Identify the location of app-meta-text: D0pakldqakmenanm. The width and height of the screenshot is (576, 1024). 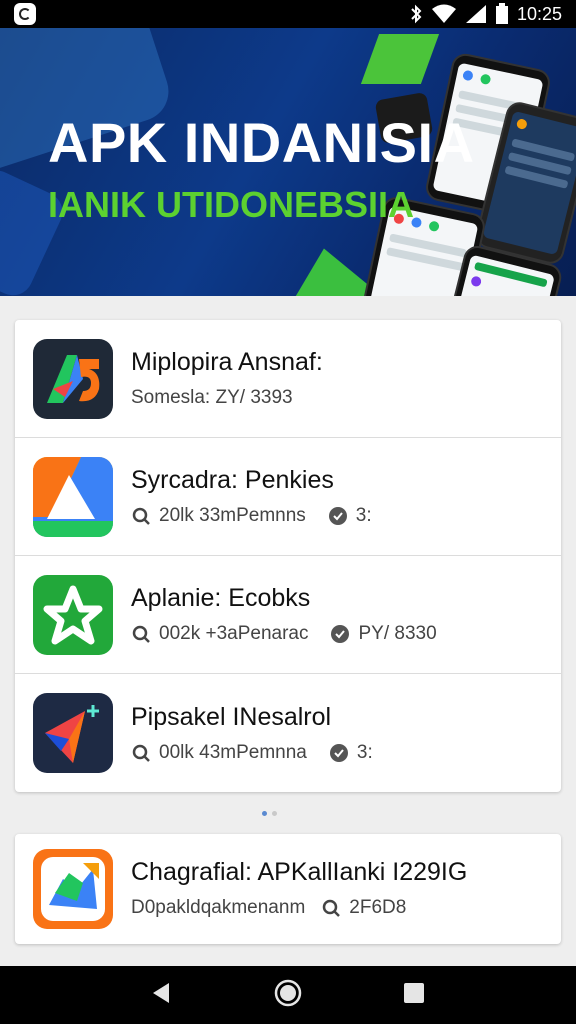
(218, 907).